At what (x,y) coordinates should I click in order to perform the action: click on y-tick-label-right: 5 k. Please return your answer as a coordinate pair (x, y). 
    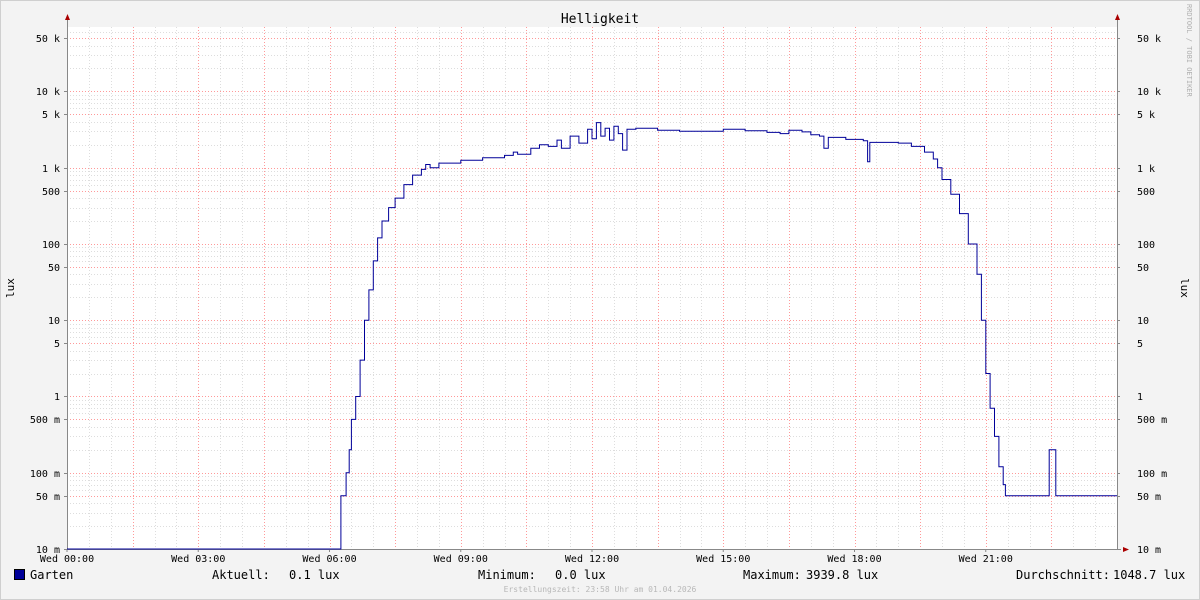
    Looking at the image, I should click on (1146, 115).